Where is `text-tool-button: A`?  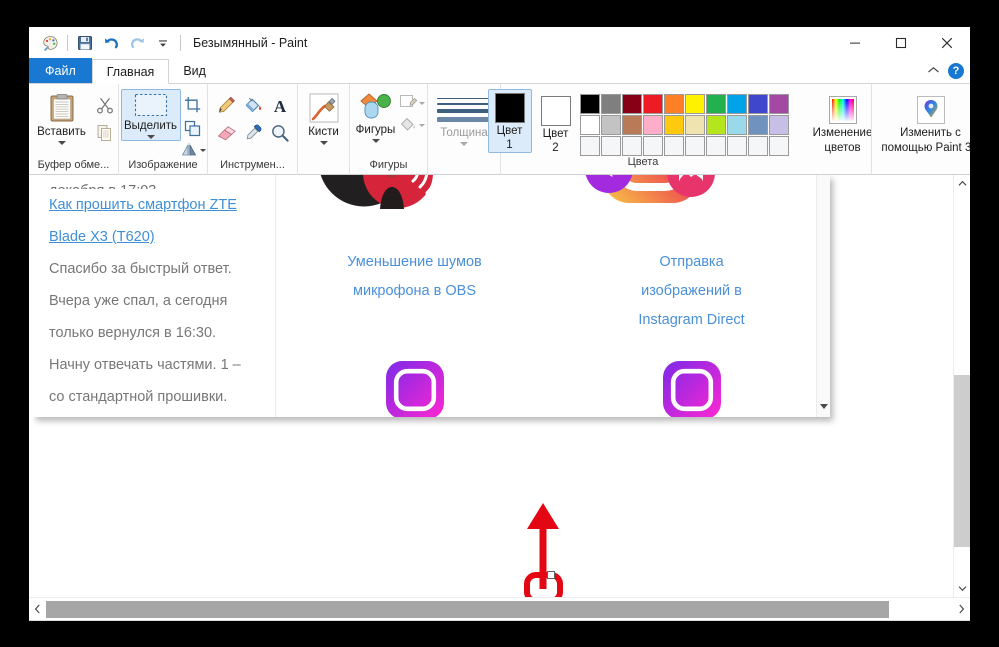
text-tool-button: A is located at coordinates (280, 106).